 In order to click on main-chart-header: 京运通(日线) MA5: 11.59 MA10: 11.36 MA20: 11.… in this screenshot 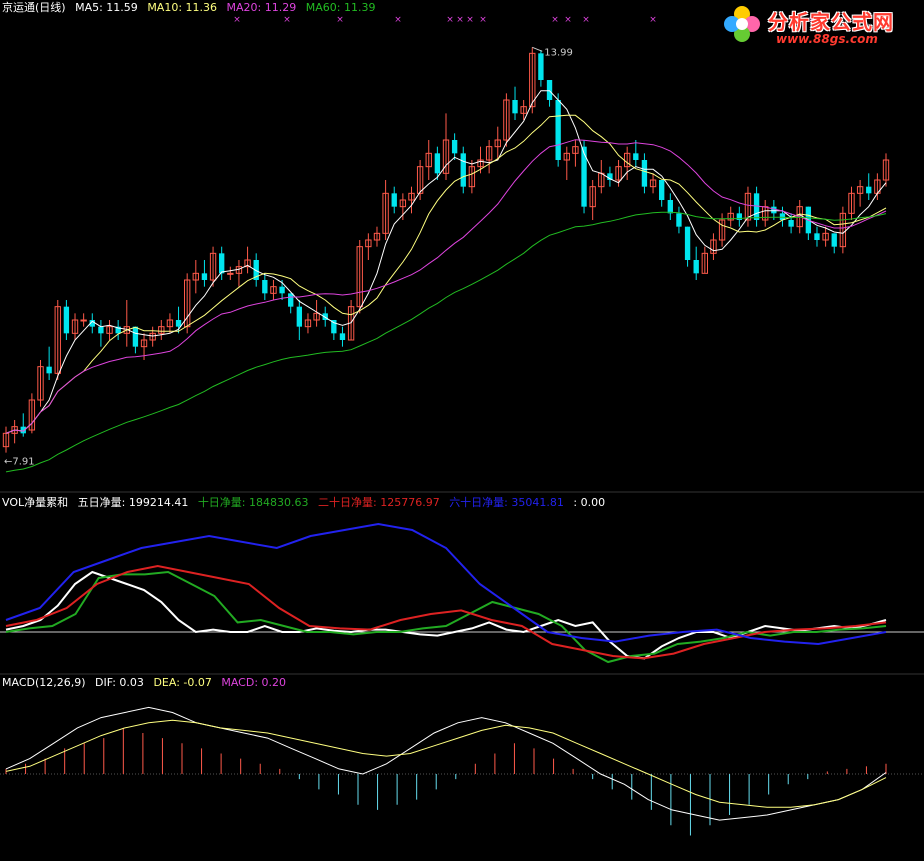, I will do `click(191, 8)`.